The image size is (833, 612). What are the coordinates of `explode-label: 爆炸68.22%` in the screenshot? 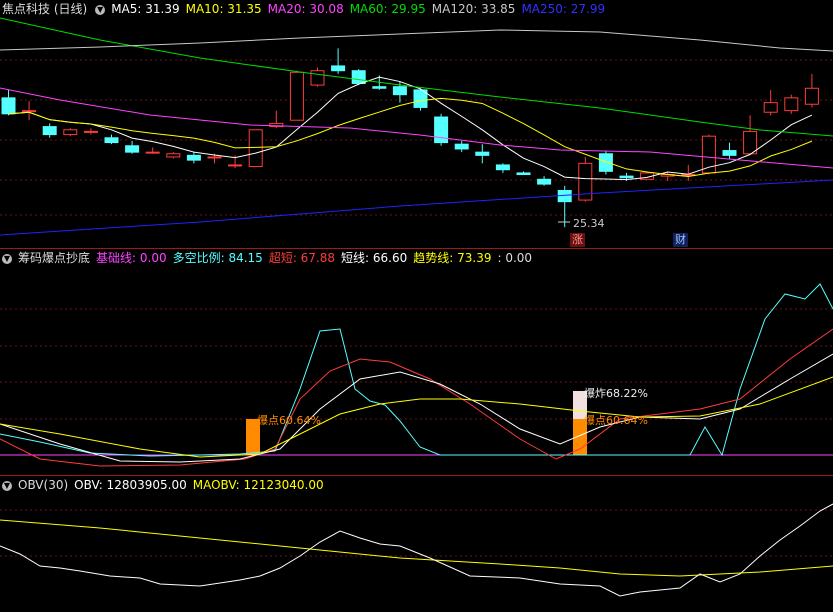 It's located at (616, 393).